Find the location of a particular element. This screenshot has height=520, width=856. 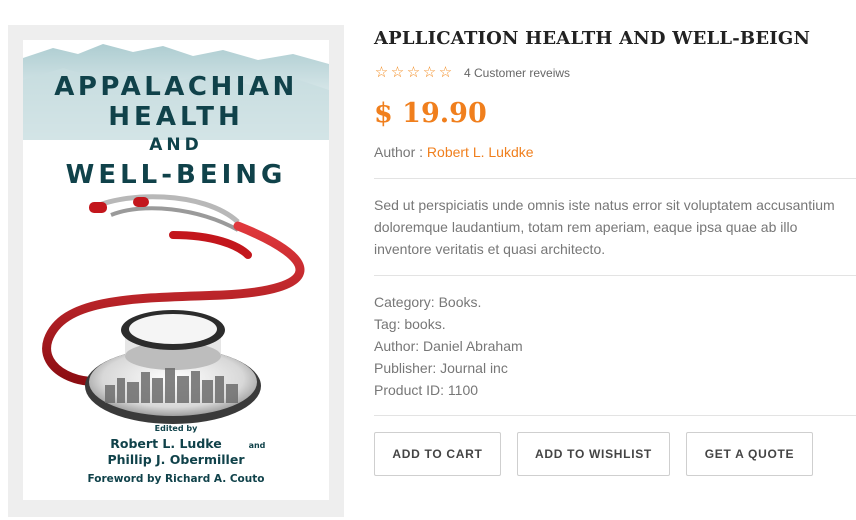

cover-title-line-1: APPALACHIAN is located at coordinates (176, 87).